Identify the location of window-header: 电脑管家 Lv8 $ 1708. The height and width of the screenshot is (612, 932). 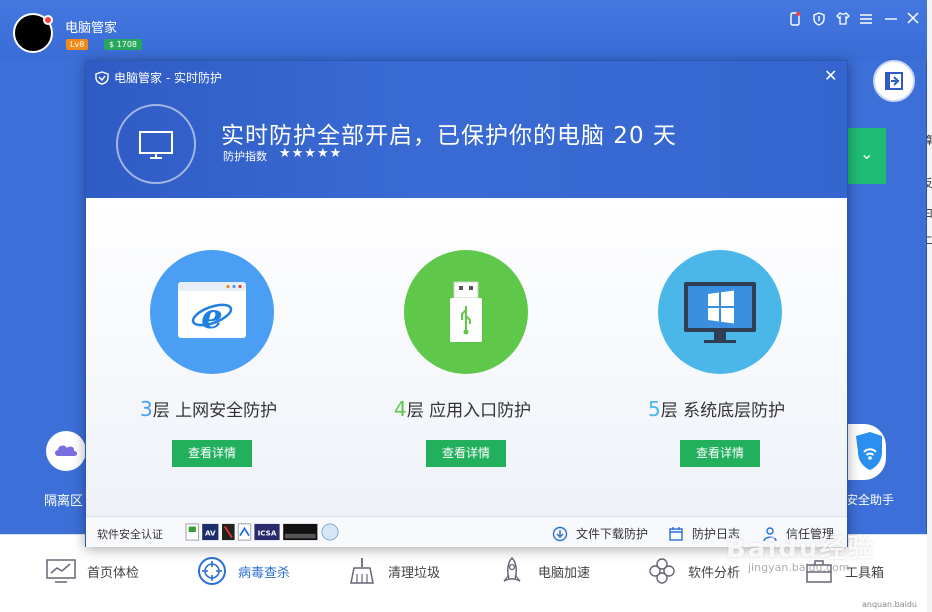
(463, 30).